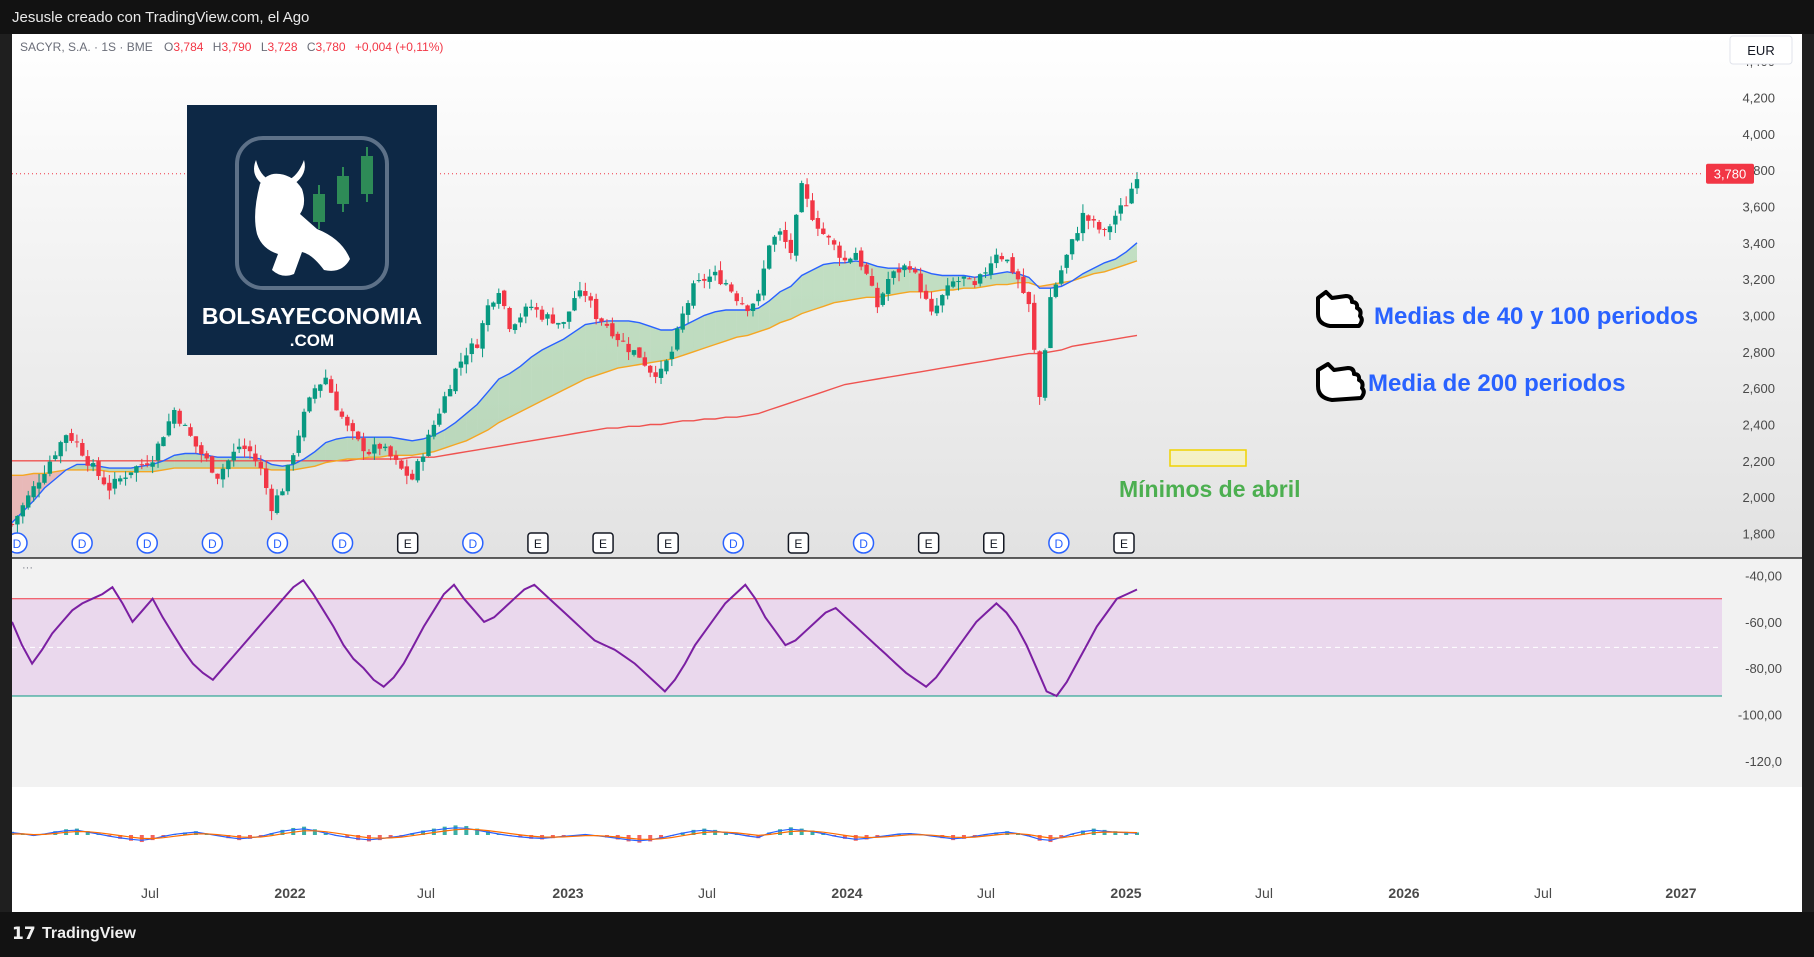 This screenshot has height=957, width=1814. I want to click on price-tick-label: 2,400, so click(1758, 424).